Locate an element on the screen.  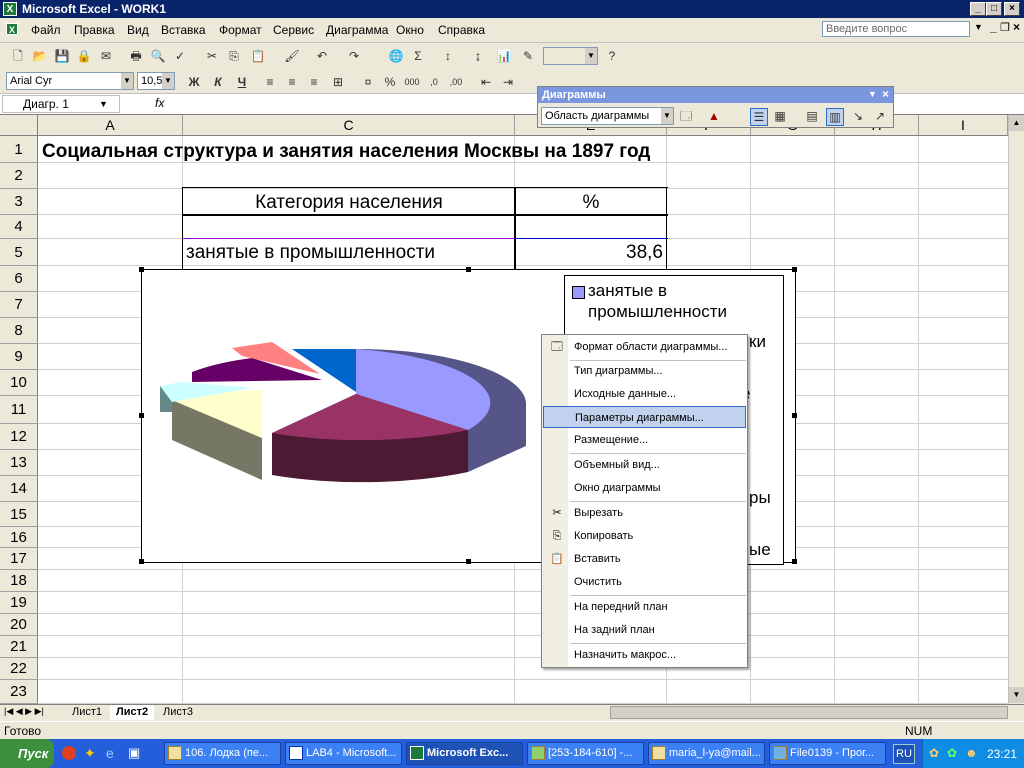
row-header: 19 is located at coordinates (19, 603).